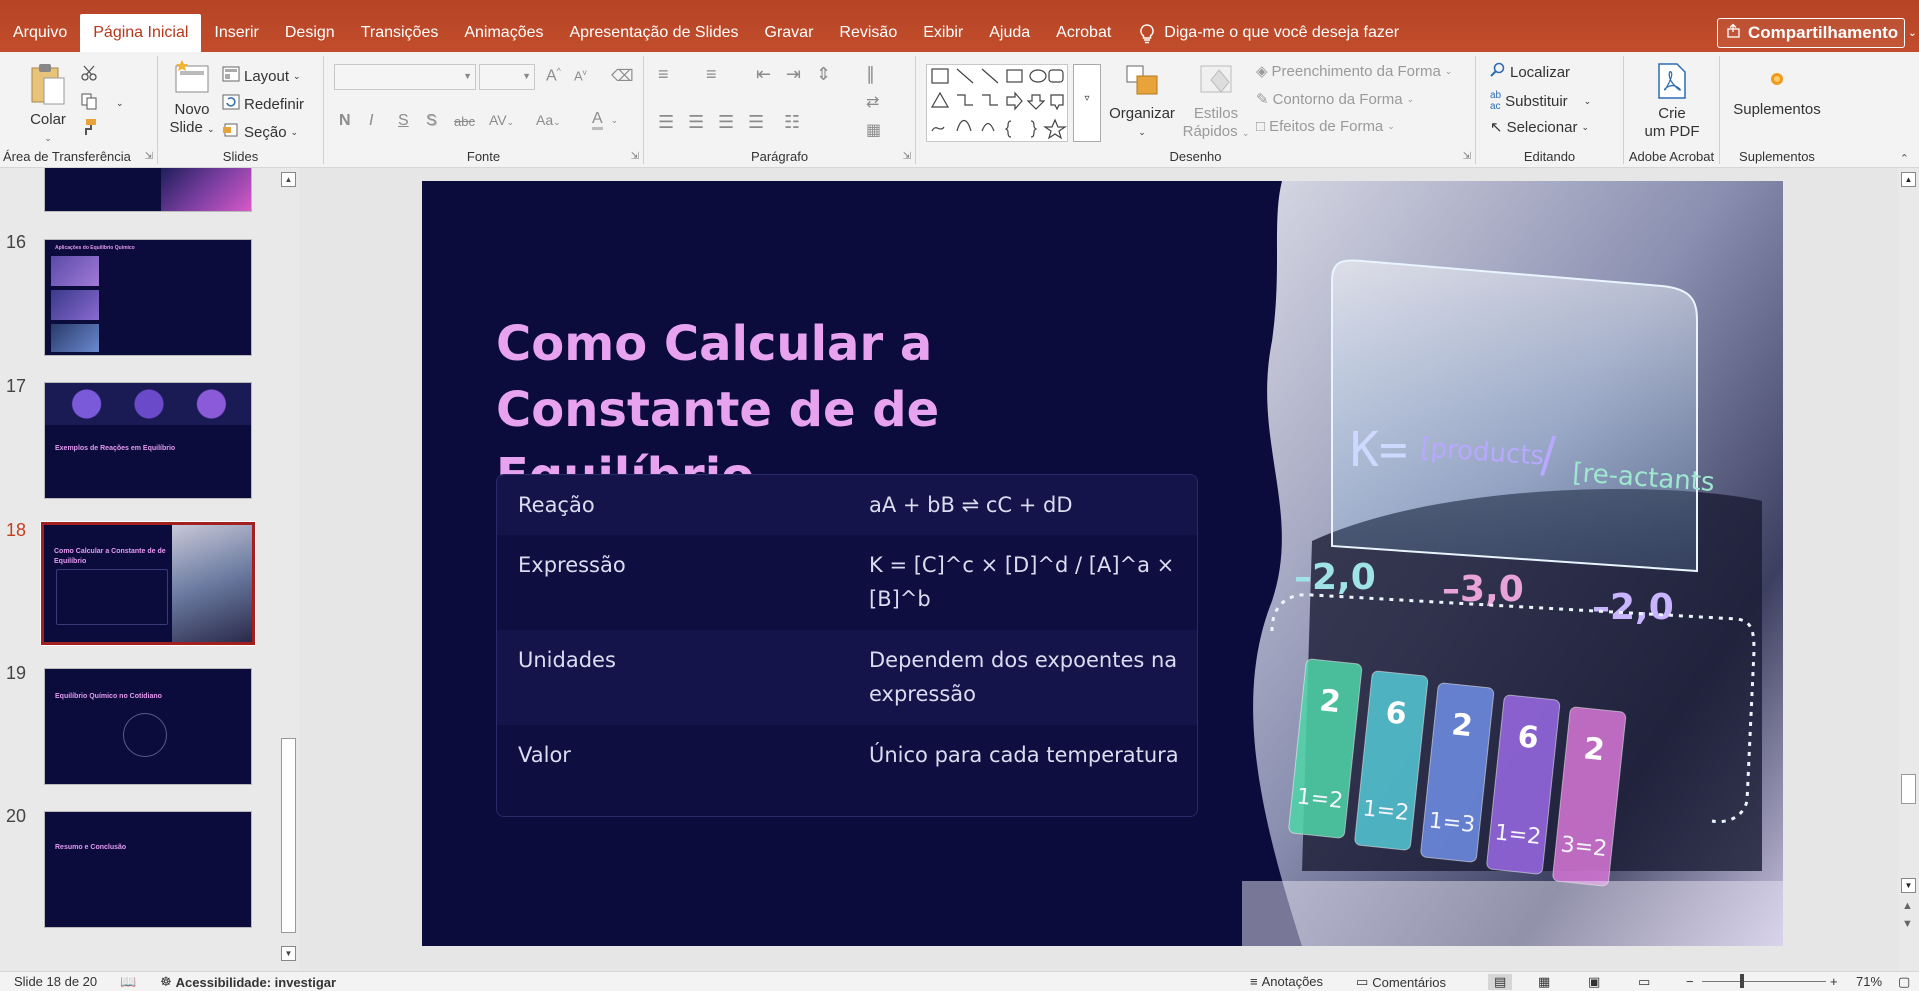 This screenshot has width=1919, height=991. What do you see at coordinates (1672, 101) in the screenshot?
I see `create-pdf-button: Crie um PDF` at bounding box center [1672, 101].